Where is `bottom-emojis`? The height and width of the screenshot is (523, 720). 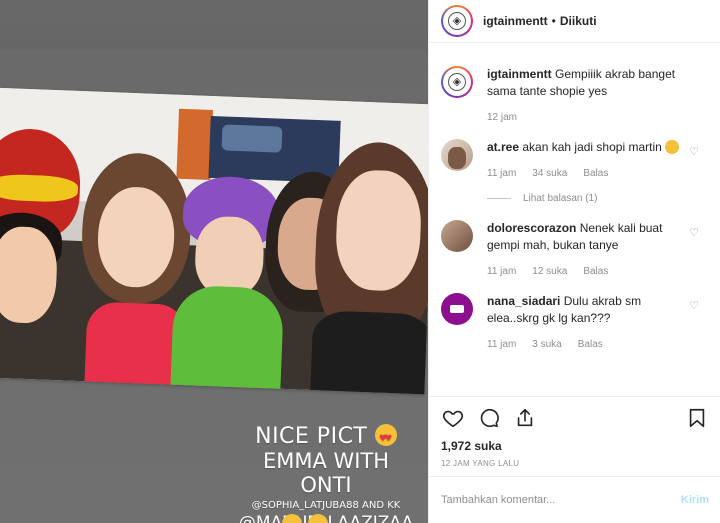 bottom-emojis is located at coordinates (308, 518).